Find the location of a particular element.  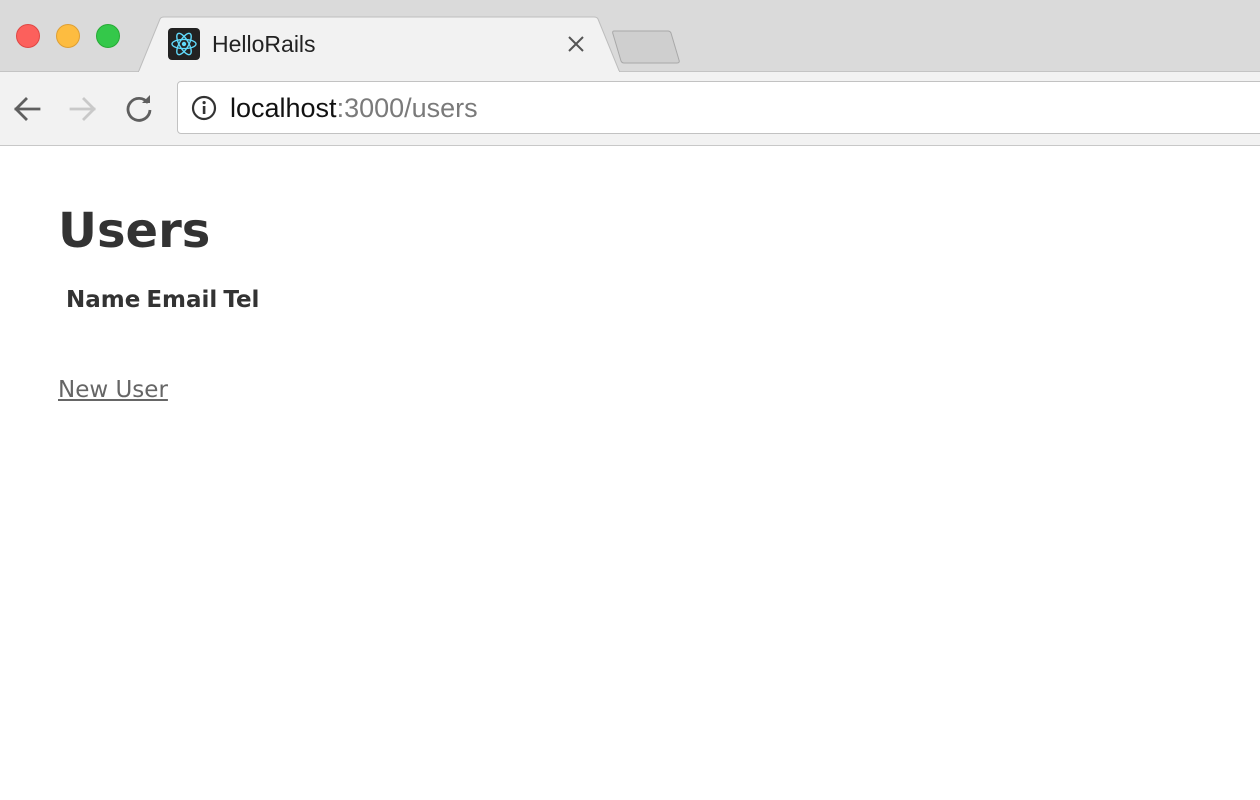

users-table: Name Email Tel is located at coordinates (162, 300).